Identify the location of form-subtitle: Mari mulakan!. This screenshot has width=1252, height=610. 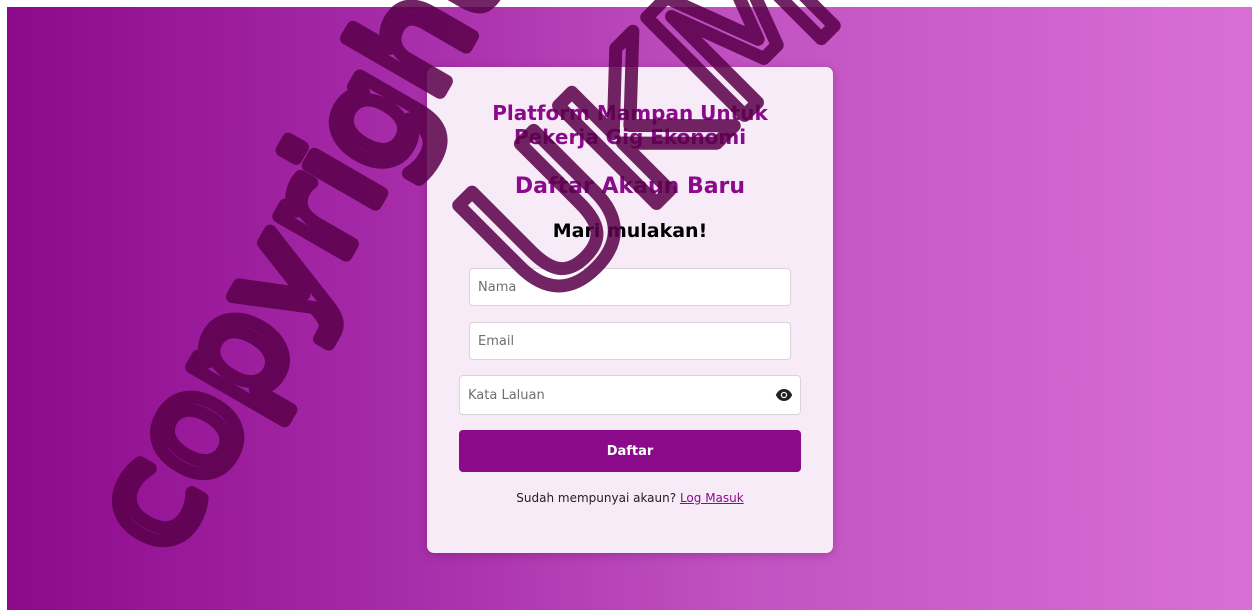
(630, 231).